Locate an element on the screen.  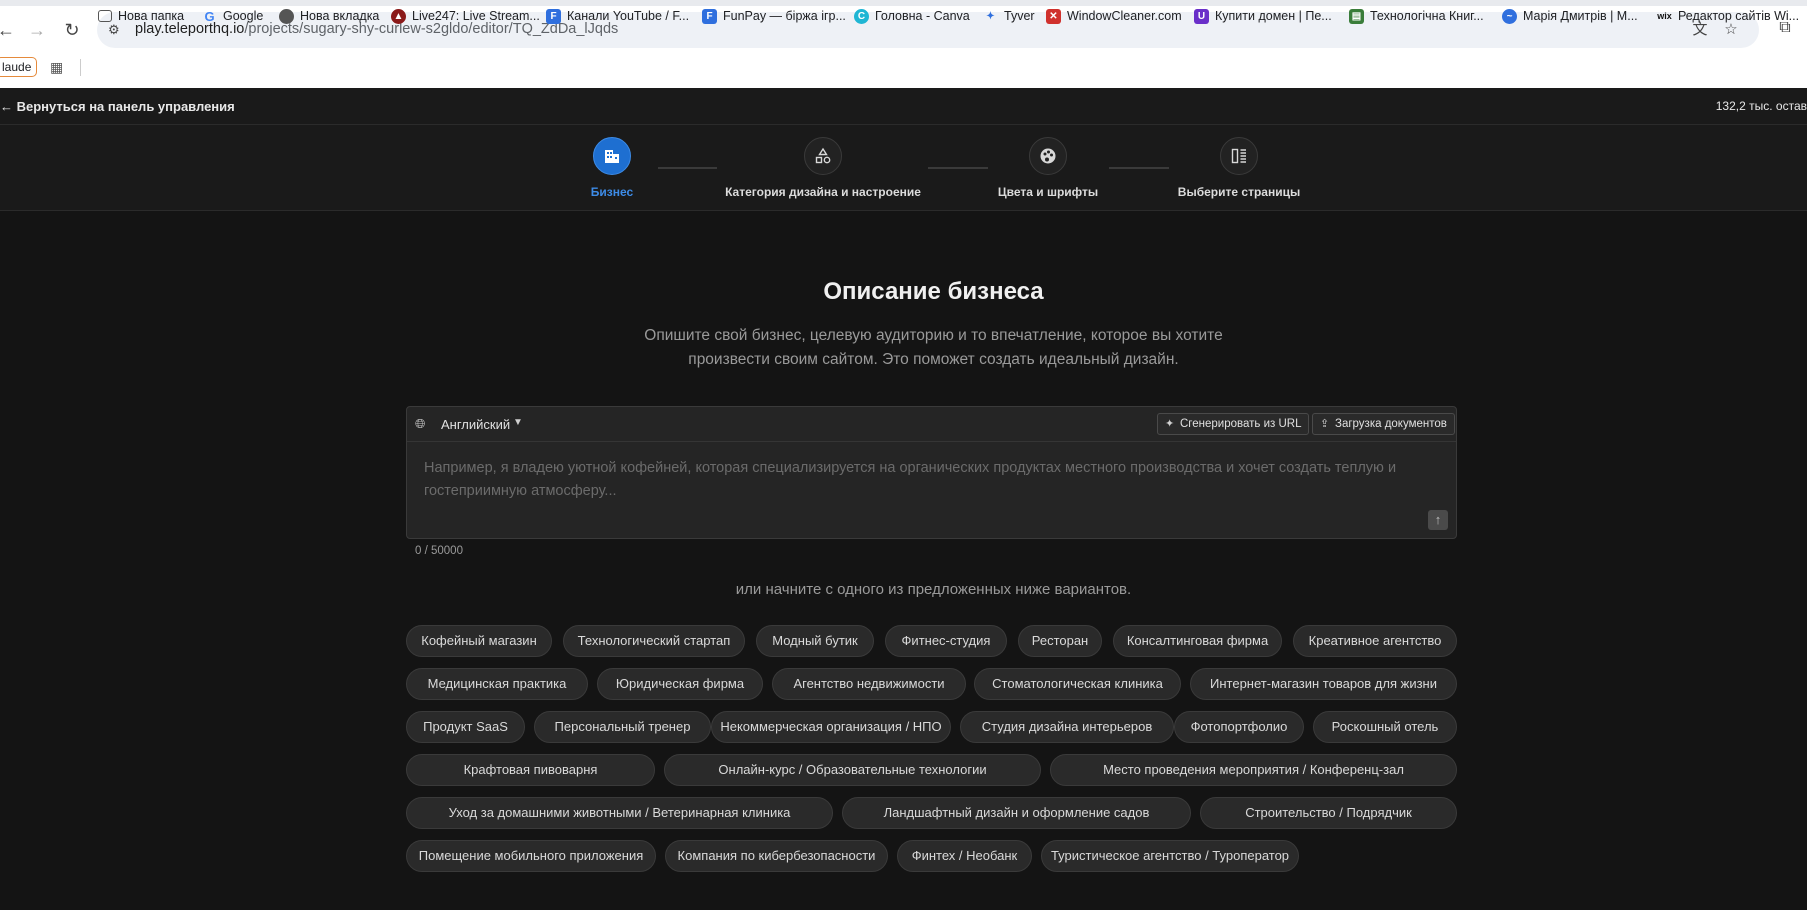
bookmark-item: Нова вкладка is located at coordinates (329, 16).